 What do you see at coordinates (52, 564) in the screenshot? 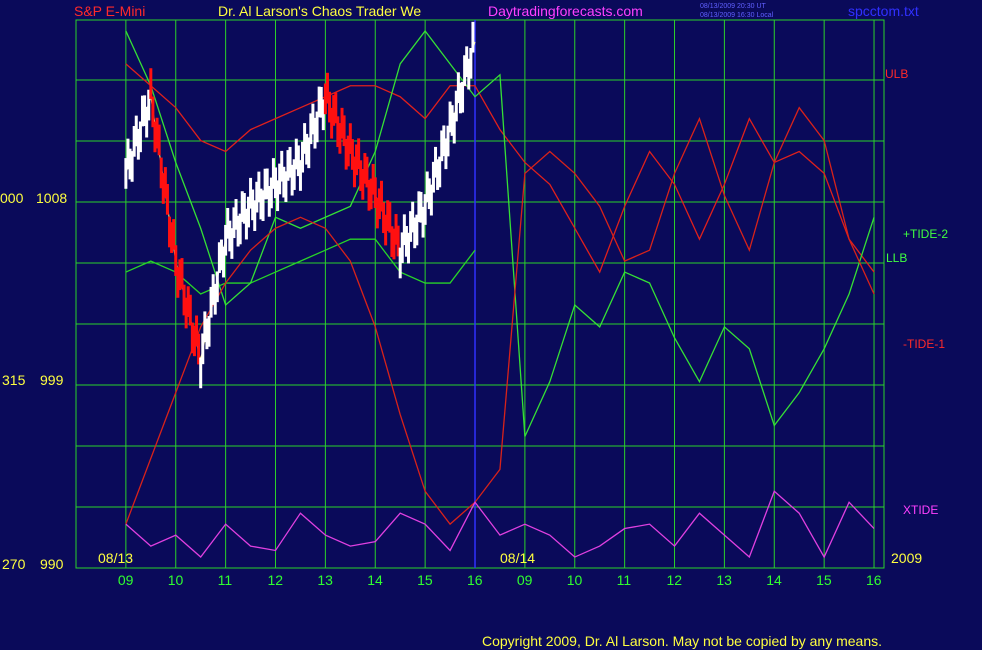
I see `y-tick-value-2: 990` at bounding box center [52, 564].